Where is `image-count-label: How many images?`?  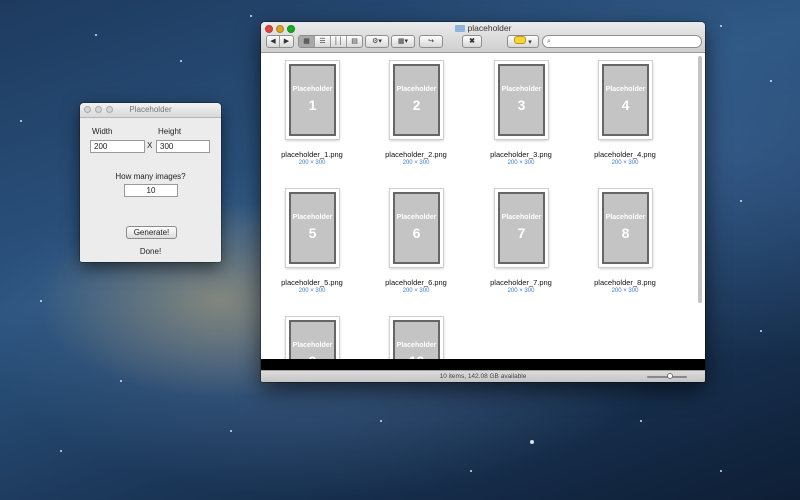 image-count-label: How many images? is located at coordinates (150, 176).